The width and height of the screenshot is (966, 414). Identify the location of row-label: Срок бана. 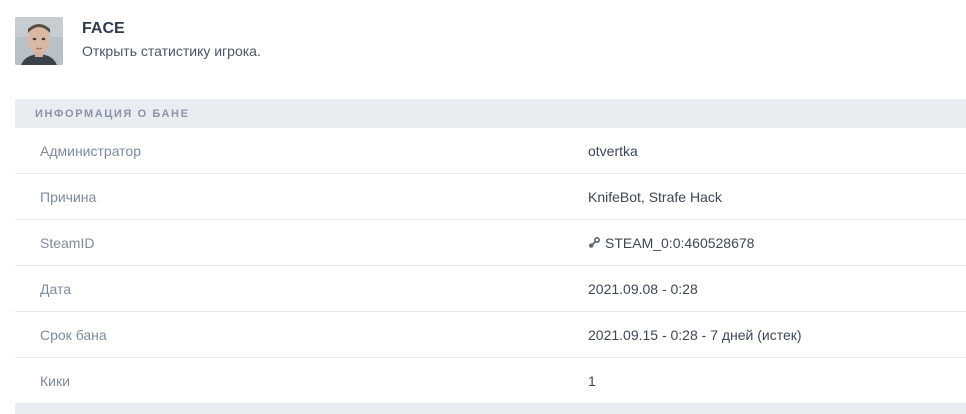
(73, 334).